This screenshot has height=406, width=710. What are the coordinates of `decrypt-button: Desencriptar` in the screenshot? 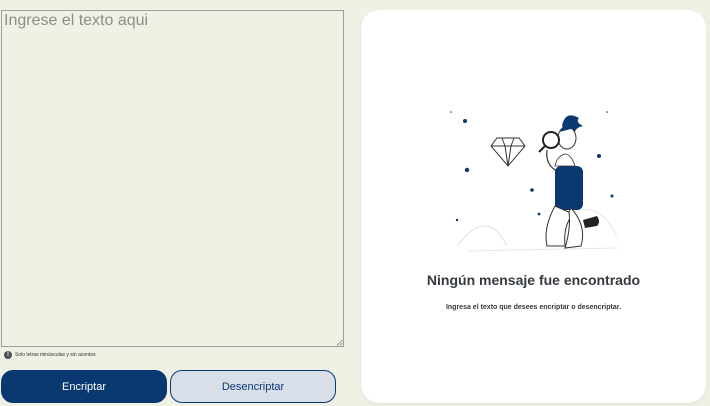 It's located at (253, 386).